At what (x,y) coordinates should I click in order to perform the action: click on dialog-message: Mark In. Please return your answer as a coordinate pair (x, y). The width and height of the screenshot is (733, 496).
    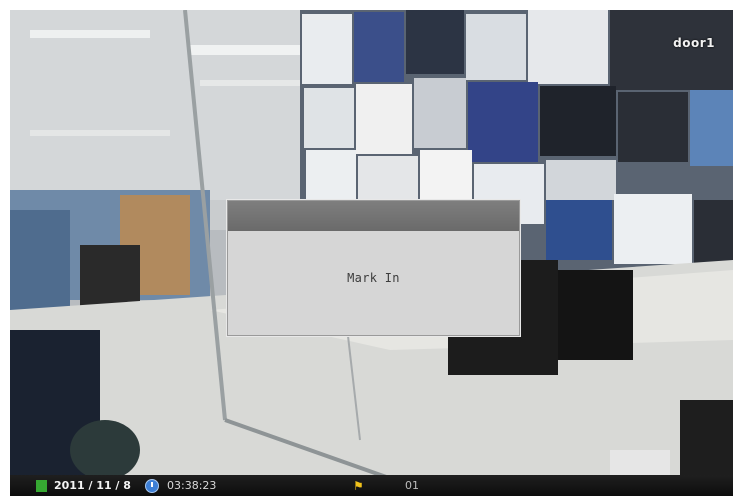
    Looking at the image, I should click on (373, 278).